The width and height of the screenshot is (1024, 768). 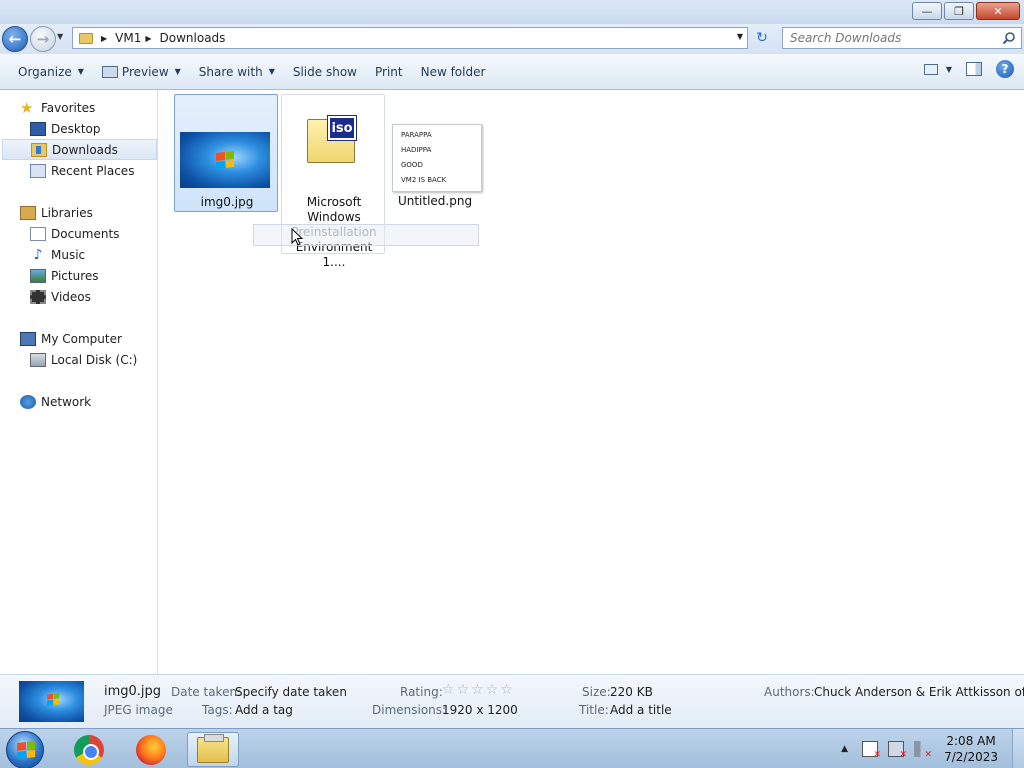 I want to click on sidebar-item-music: ♪ Music, so click(x=79, y=254).